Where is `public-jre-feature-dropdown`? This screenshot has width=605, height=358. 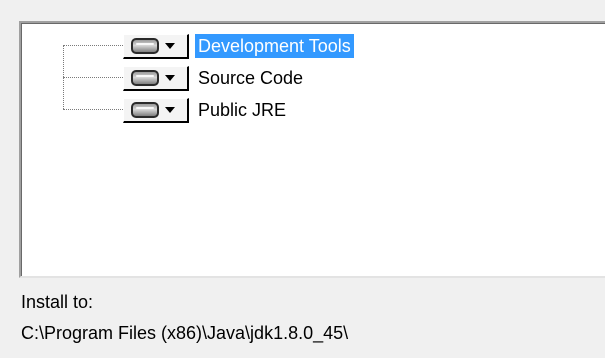
public-jre-feature-dropdown is located at coordinates (156, 110).